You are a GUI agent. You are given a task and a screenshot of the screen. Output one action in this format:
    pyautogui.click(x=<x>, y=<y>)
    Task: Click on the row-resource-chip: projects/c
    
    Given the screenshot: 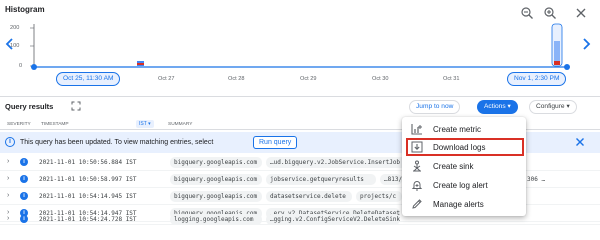 What is the action you would take?
    pyautogui.click(x=379, y=196)
    